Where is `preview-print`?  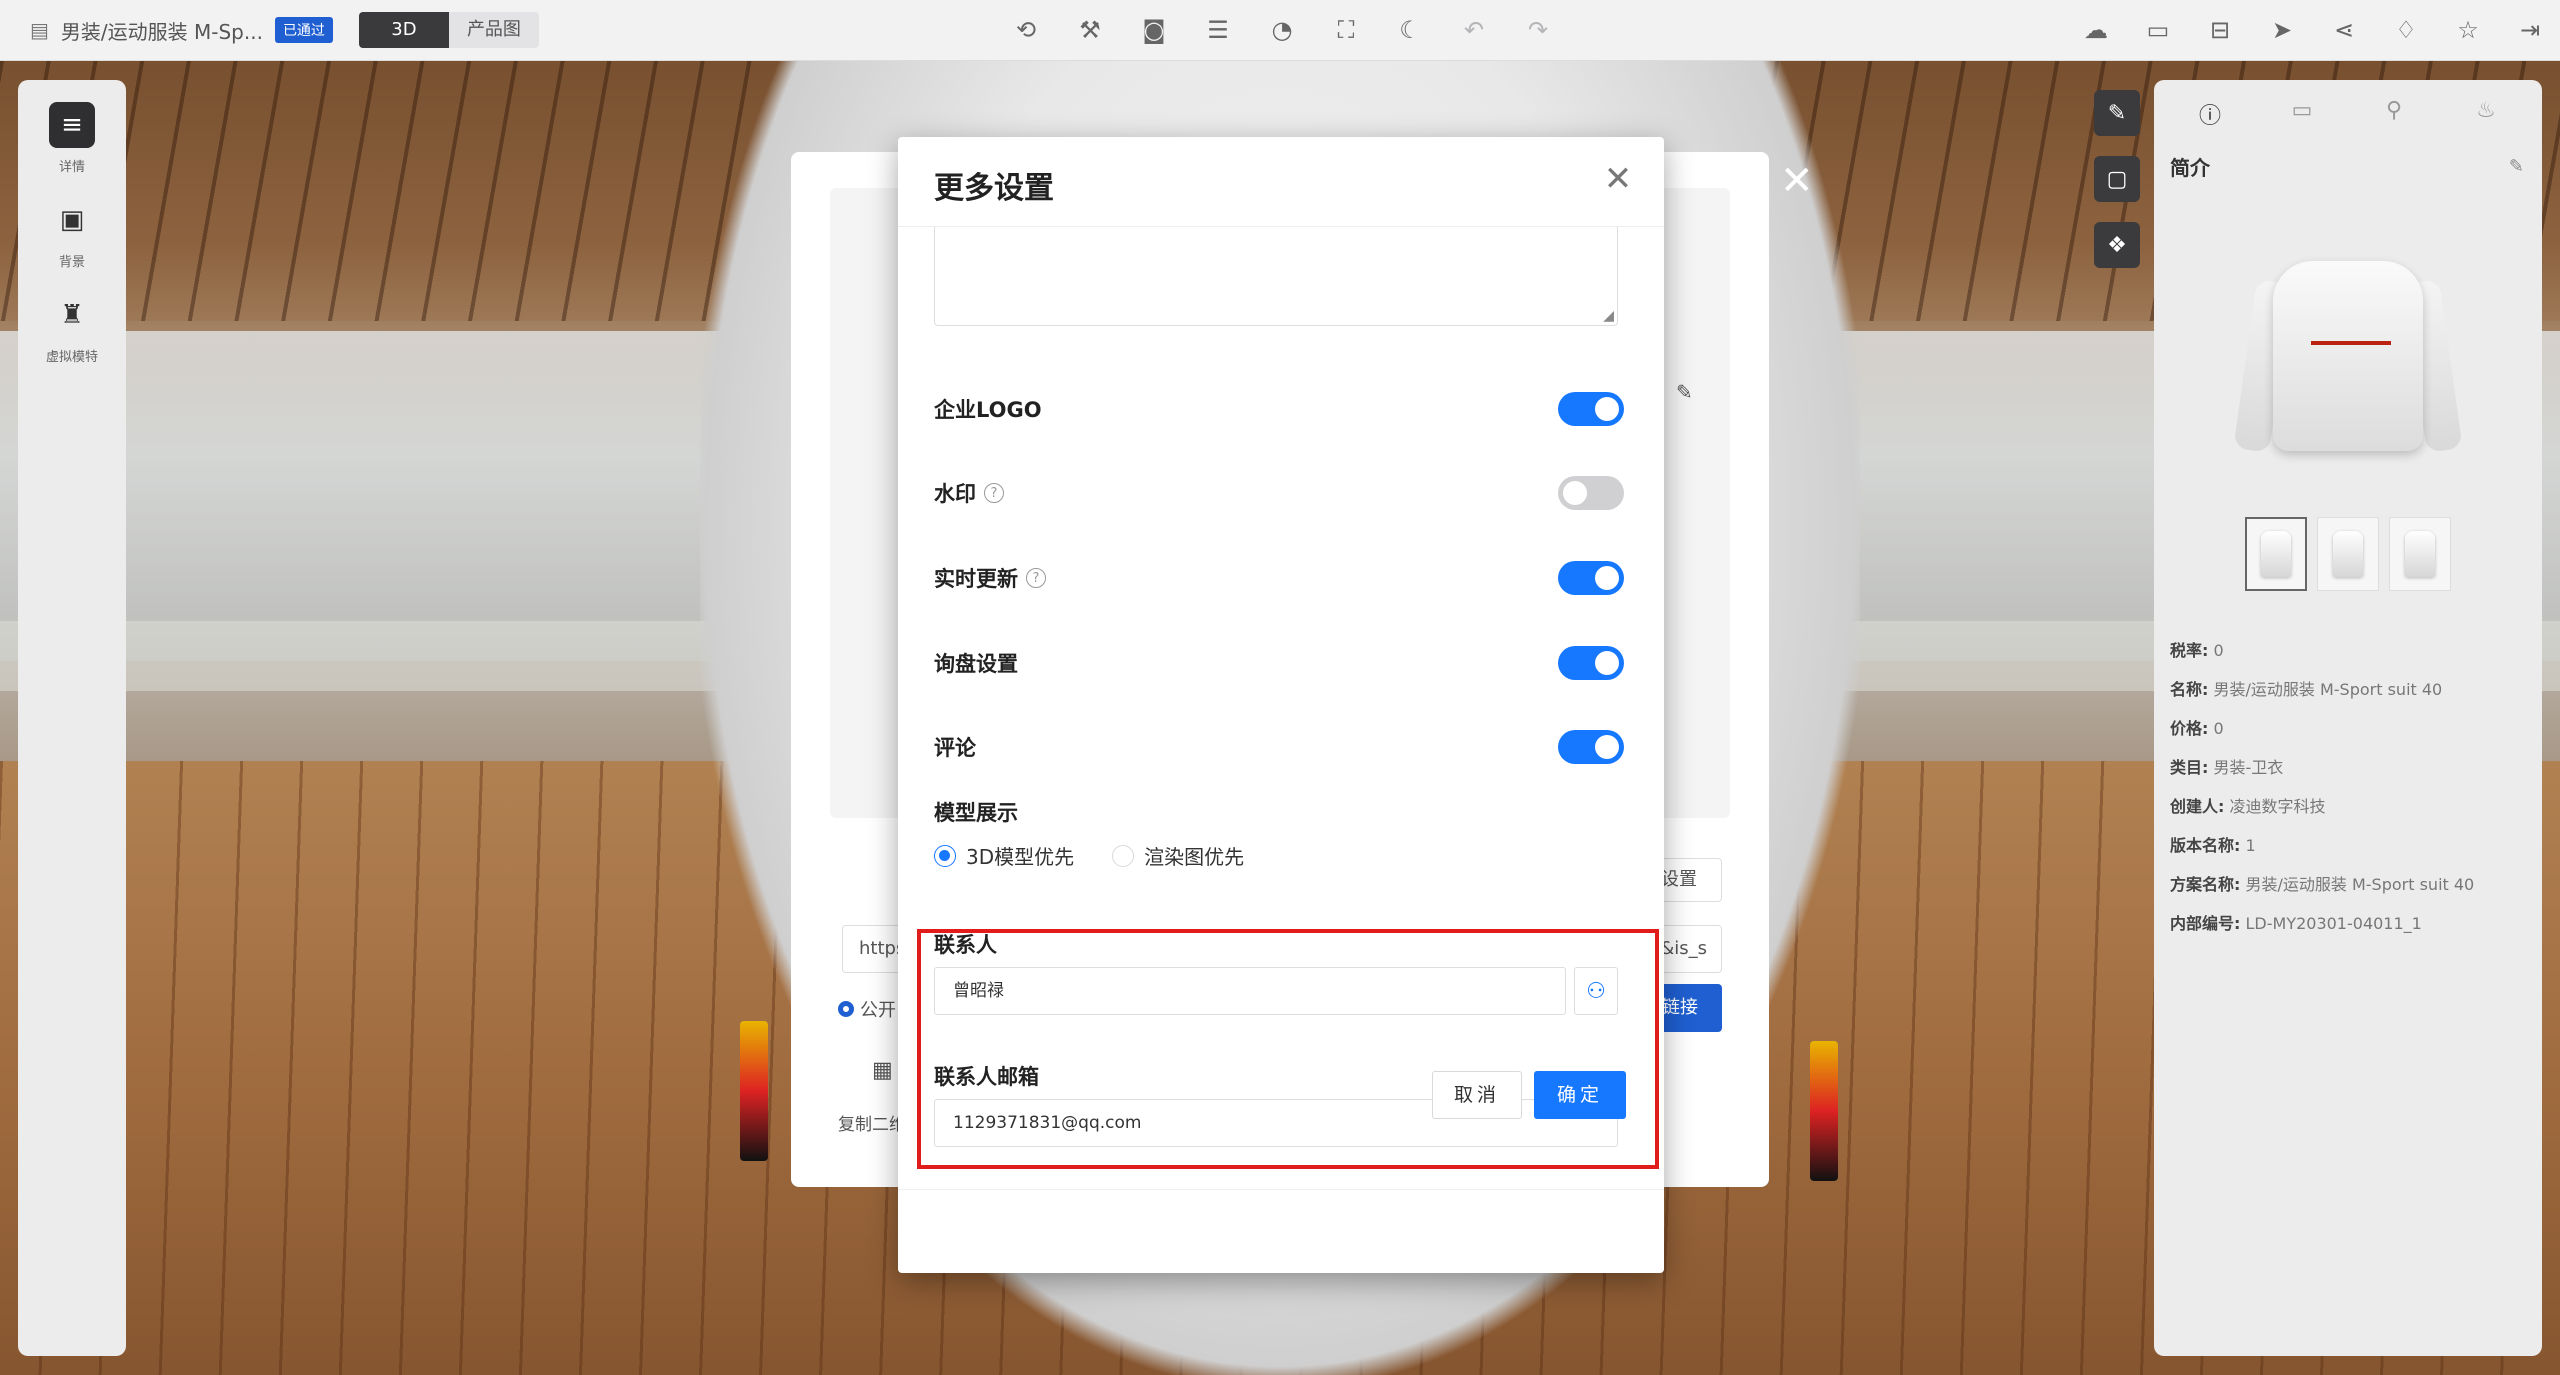 preview-print is located at coordinates (2351, 371).